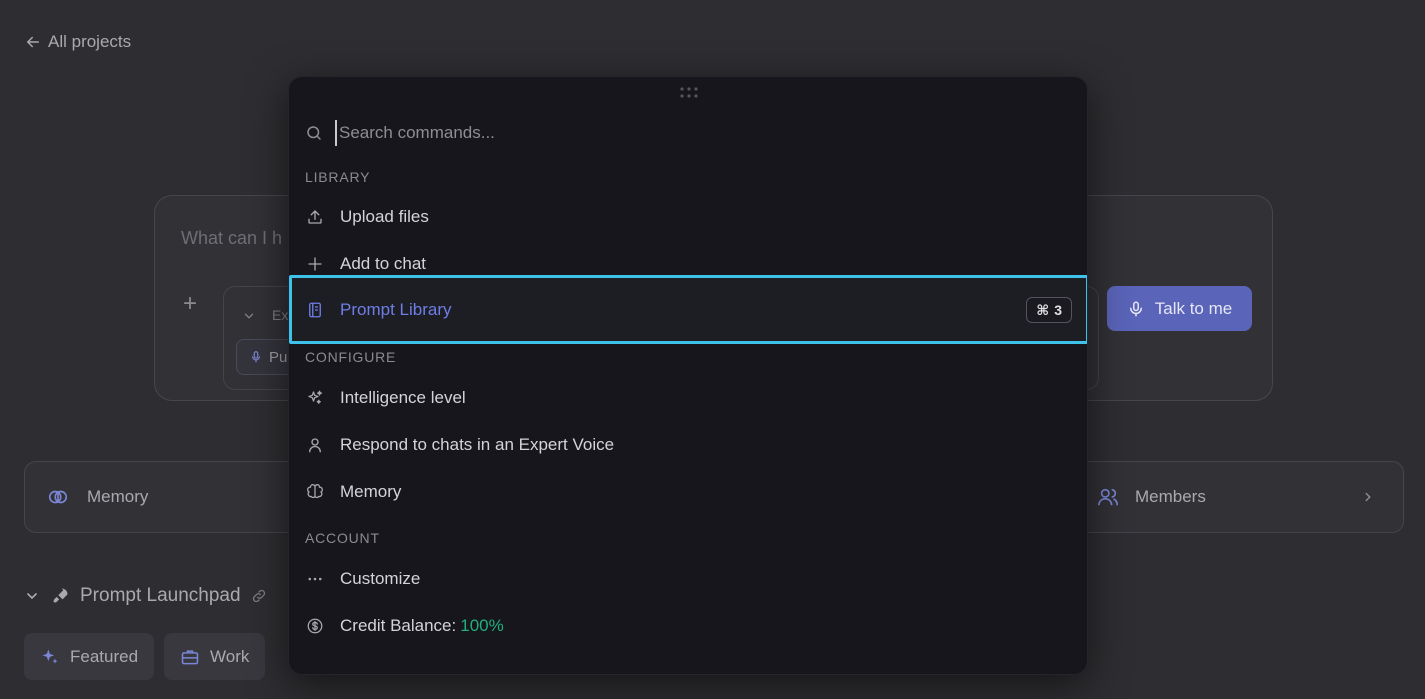  What do you see at coordinates (482, 625) in the screenshot?
I see `credit-balance-value: 100%` at bounding box center [482, 625].